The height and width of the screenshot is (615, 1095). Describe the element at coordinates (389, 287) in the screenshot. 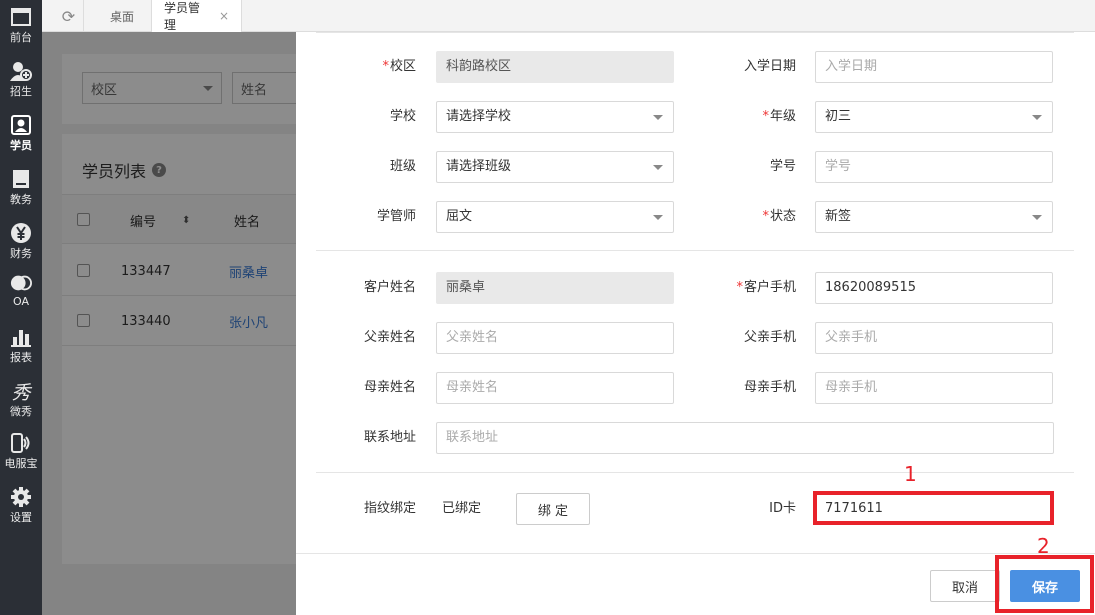

I see `customer-name-label: 客户姓名` at that location.